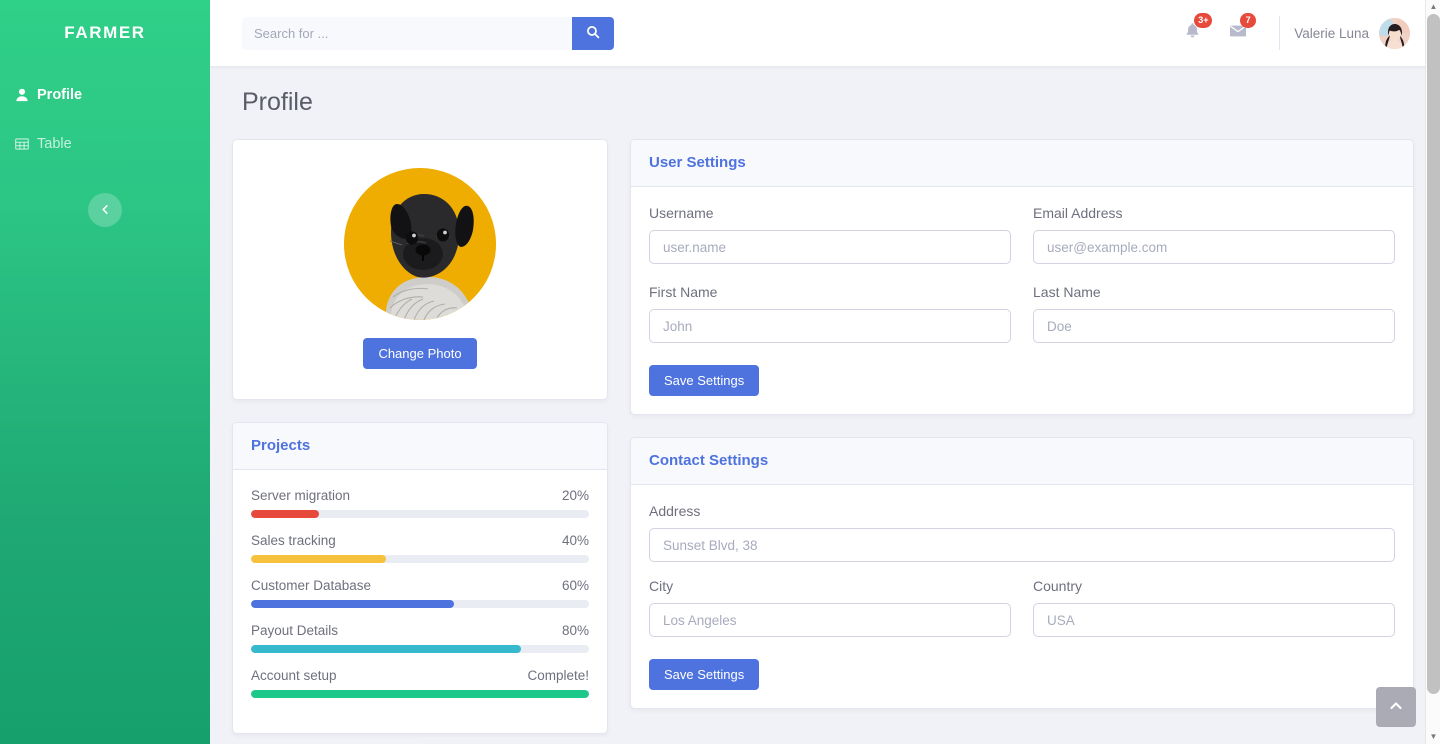  What do you see at coordinates (575, 585) in the screenshot?
I see `project-value: 60%` at bounding box center [575, 585].